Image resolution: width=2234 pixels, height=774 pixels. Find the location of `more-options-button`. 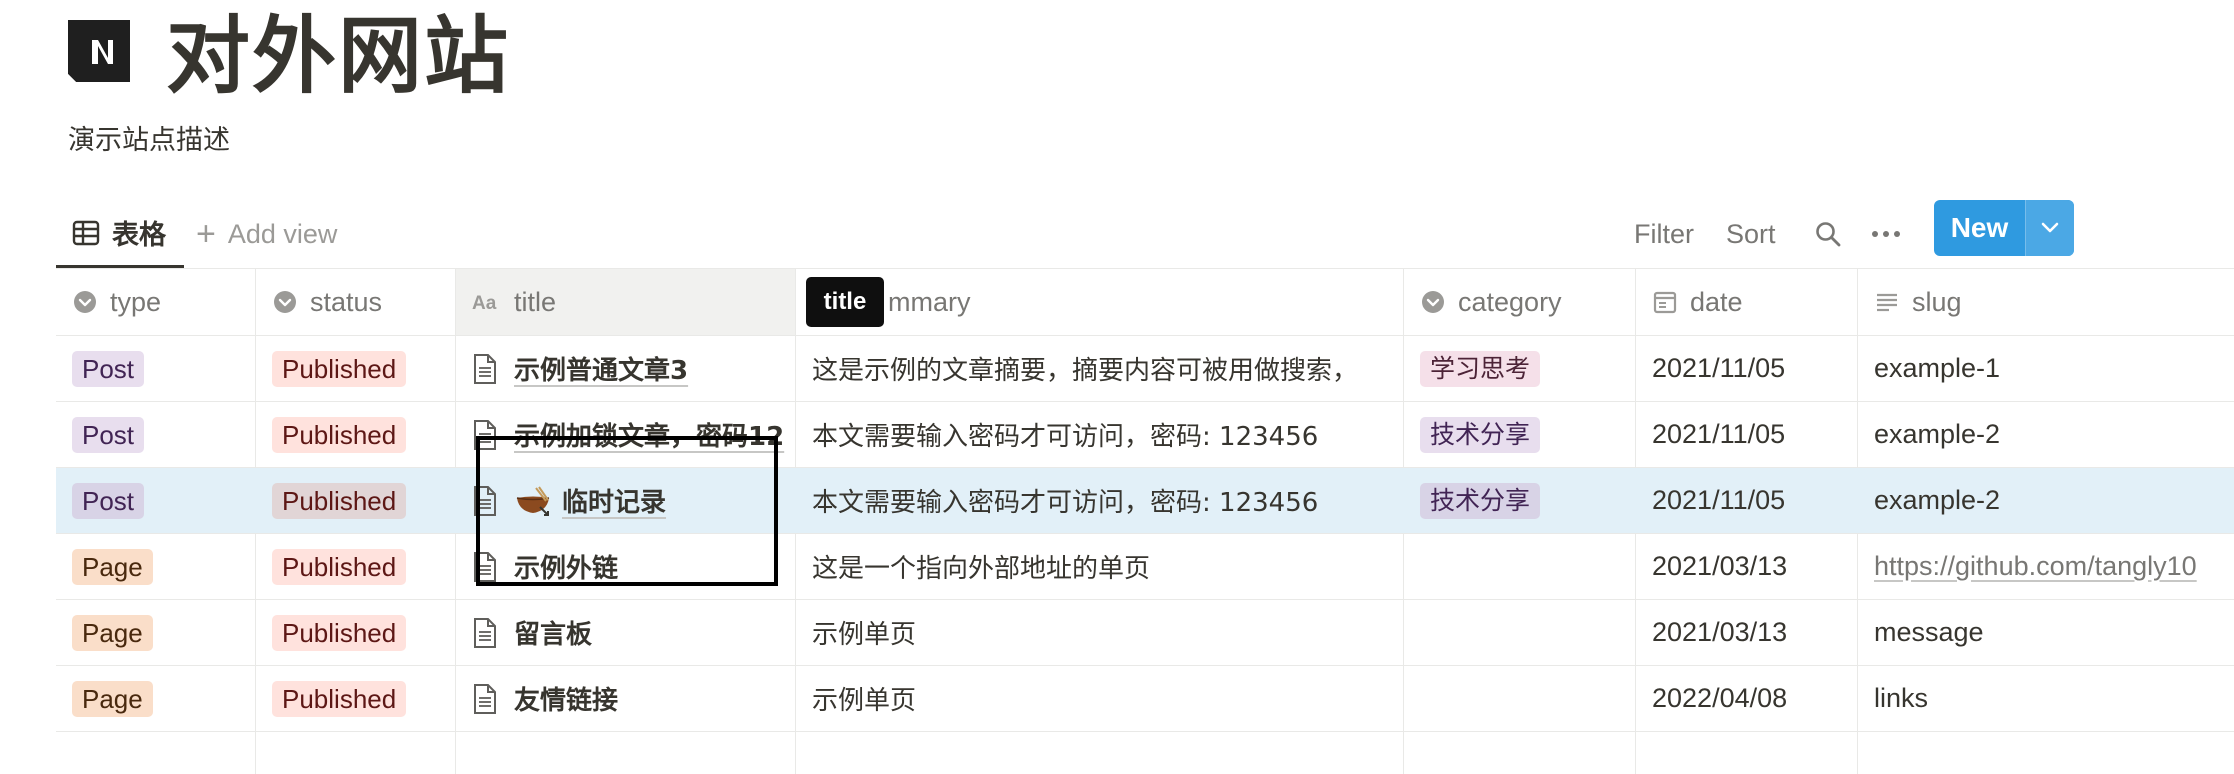

more-options-button is located at coordinates (1886, 234).